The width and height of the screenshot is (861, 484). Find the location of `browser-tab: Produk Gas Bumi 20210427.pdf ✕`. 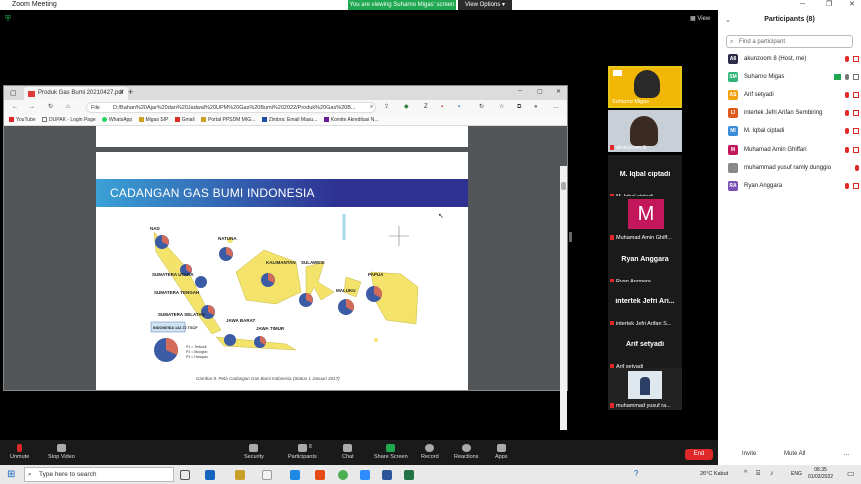

browser-tab: Produk Gas Bumi 20210427.pdf ✕ is located at coordinates (76, 93).